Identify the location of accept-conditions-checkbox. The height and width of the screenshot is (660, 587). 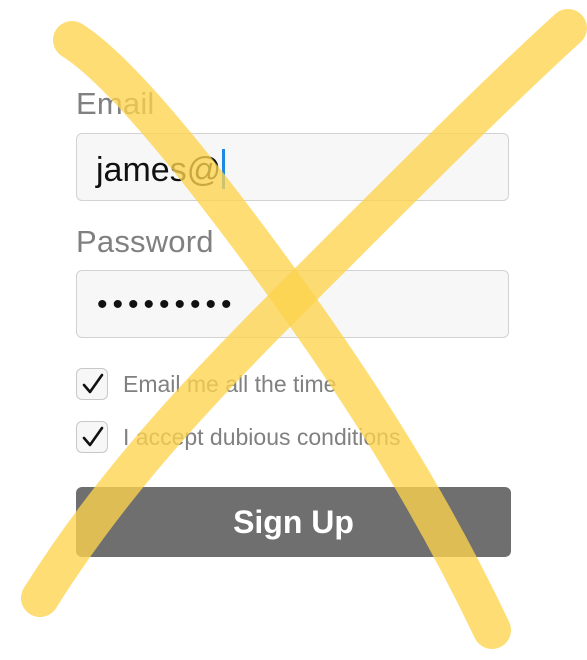
(92, 437).